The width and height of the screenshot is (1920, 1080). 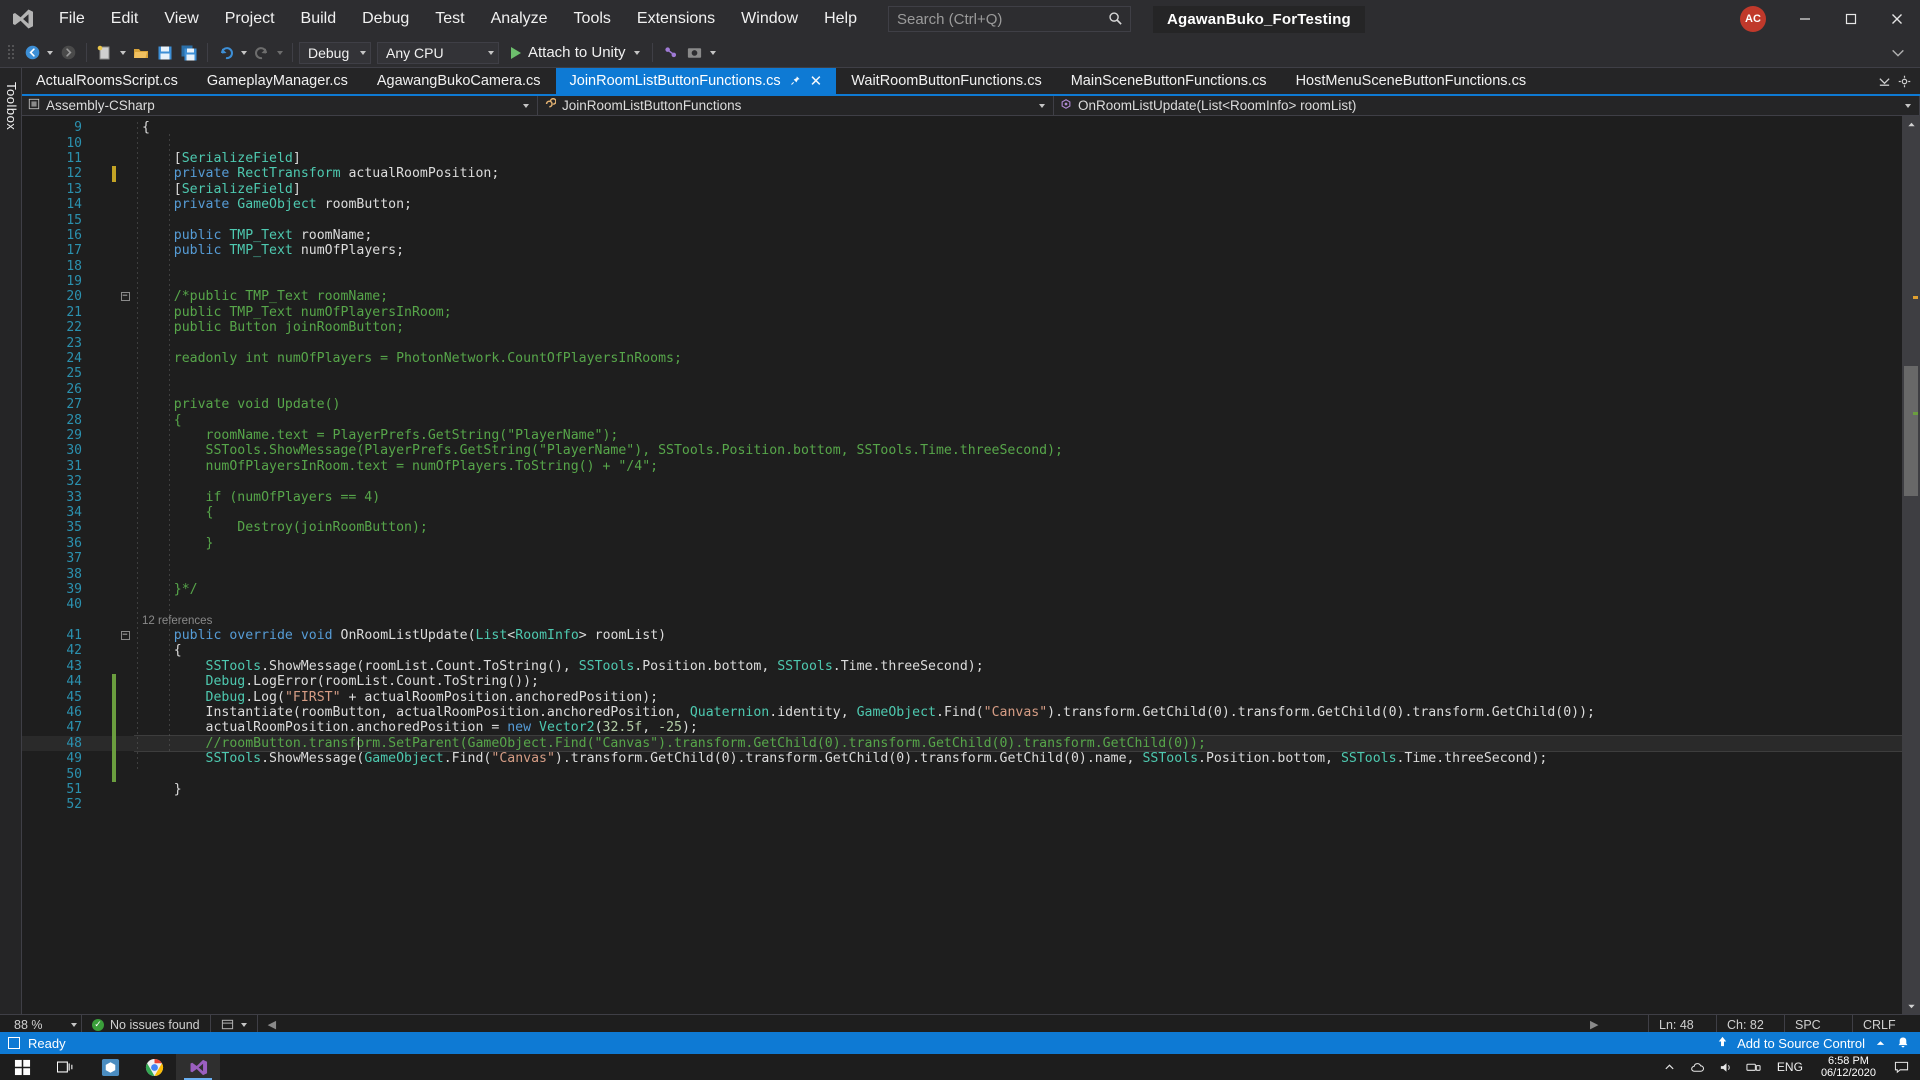 What do you see at coordinates (1411, 81) in the screenshot?
I see `tab-host-menu-scene-button-functions: HostMenuSceneButtonFunctions.cs` at bounding box center [1411, 81].